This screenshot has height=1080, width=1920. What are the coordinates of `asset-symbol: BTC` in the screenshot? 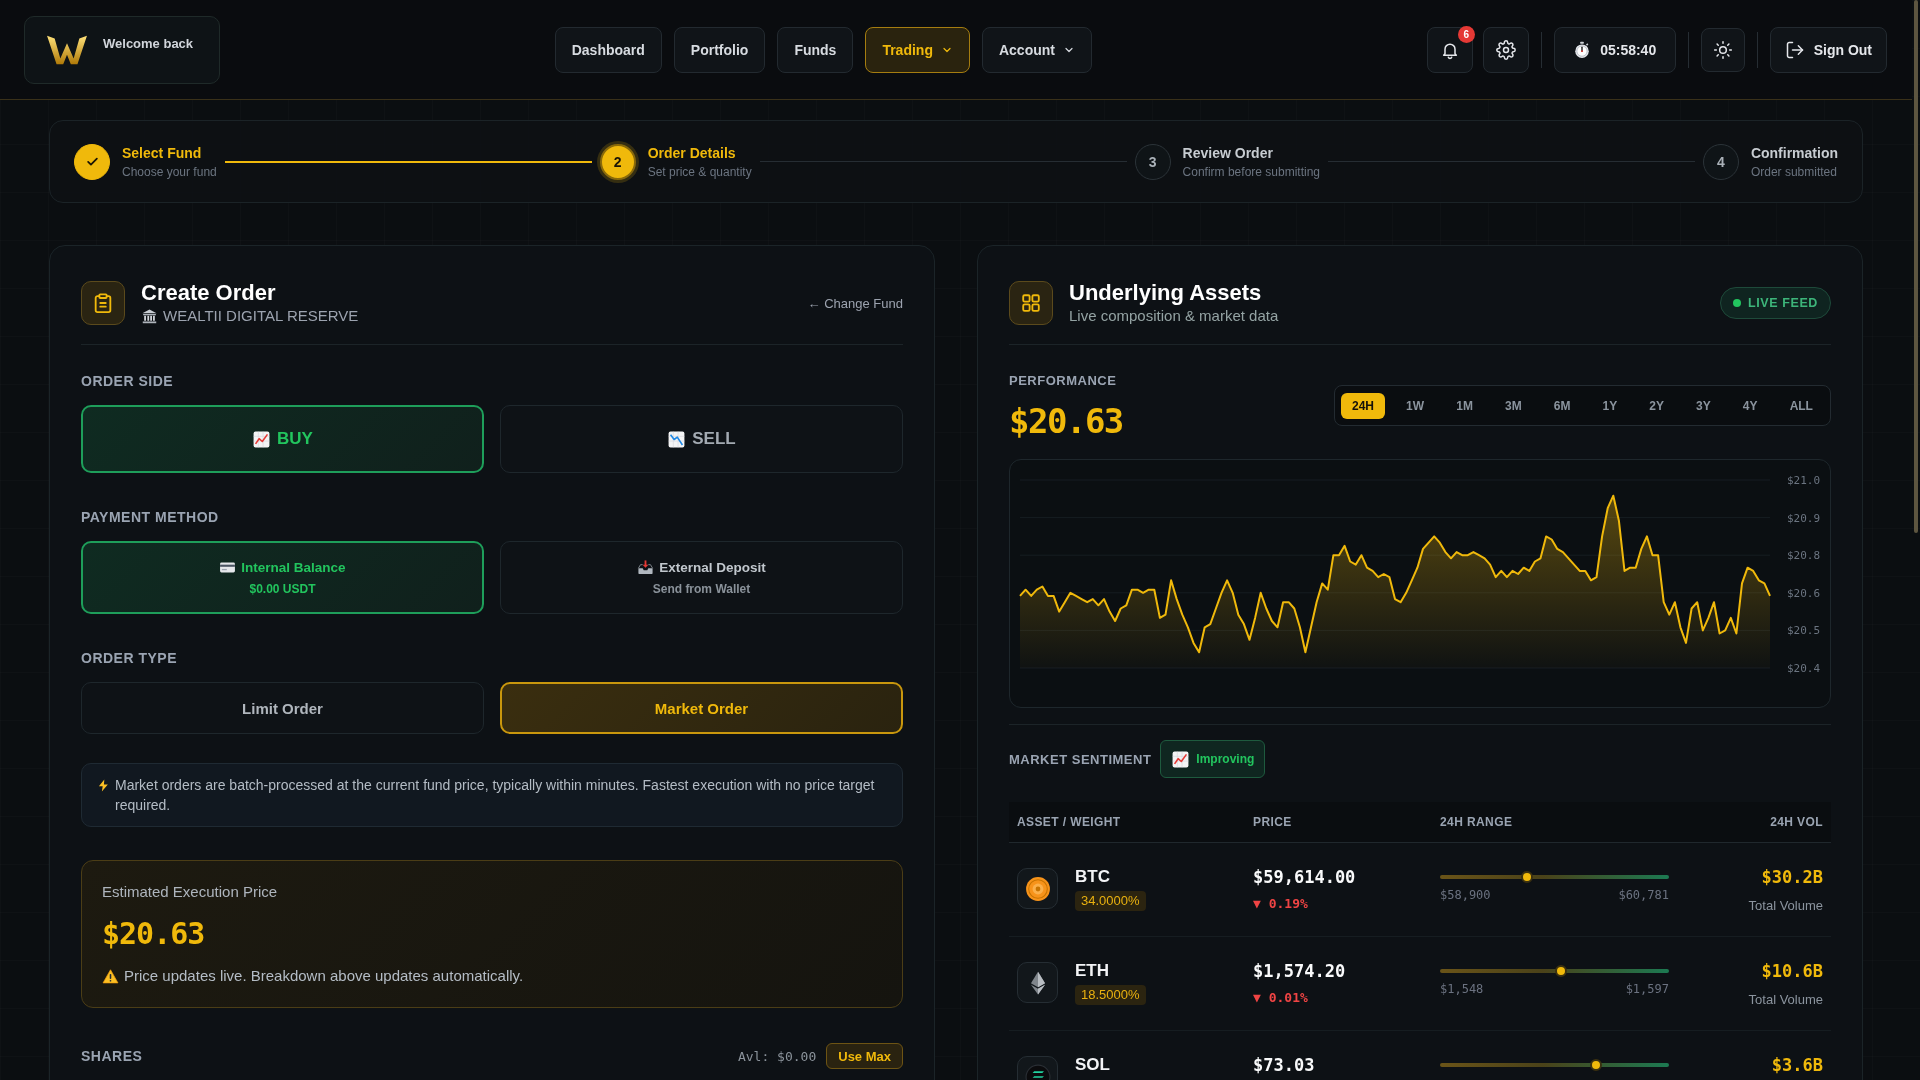 It's located at (1093, 877).